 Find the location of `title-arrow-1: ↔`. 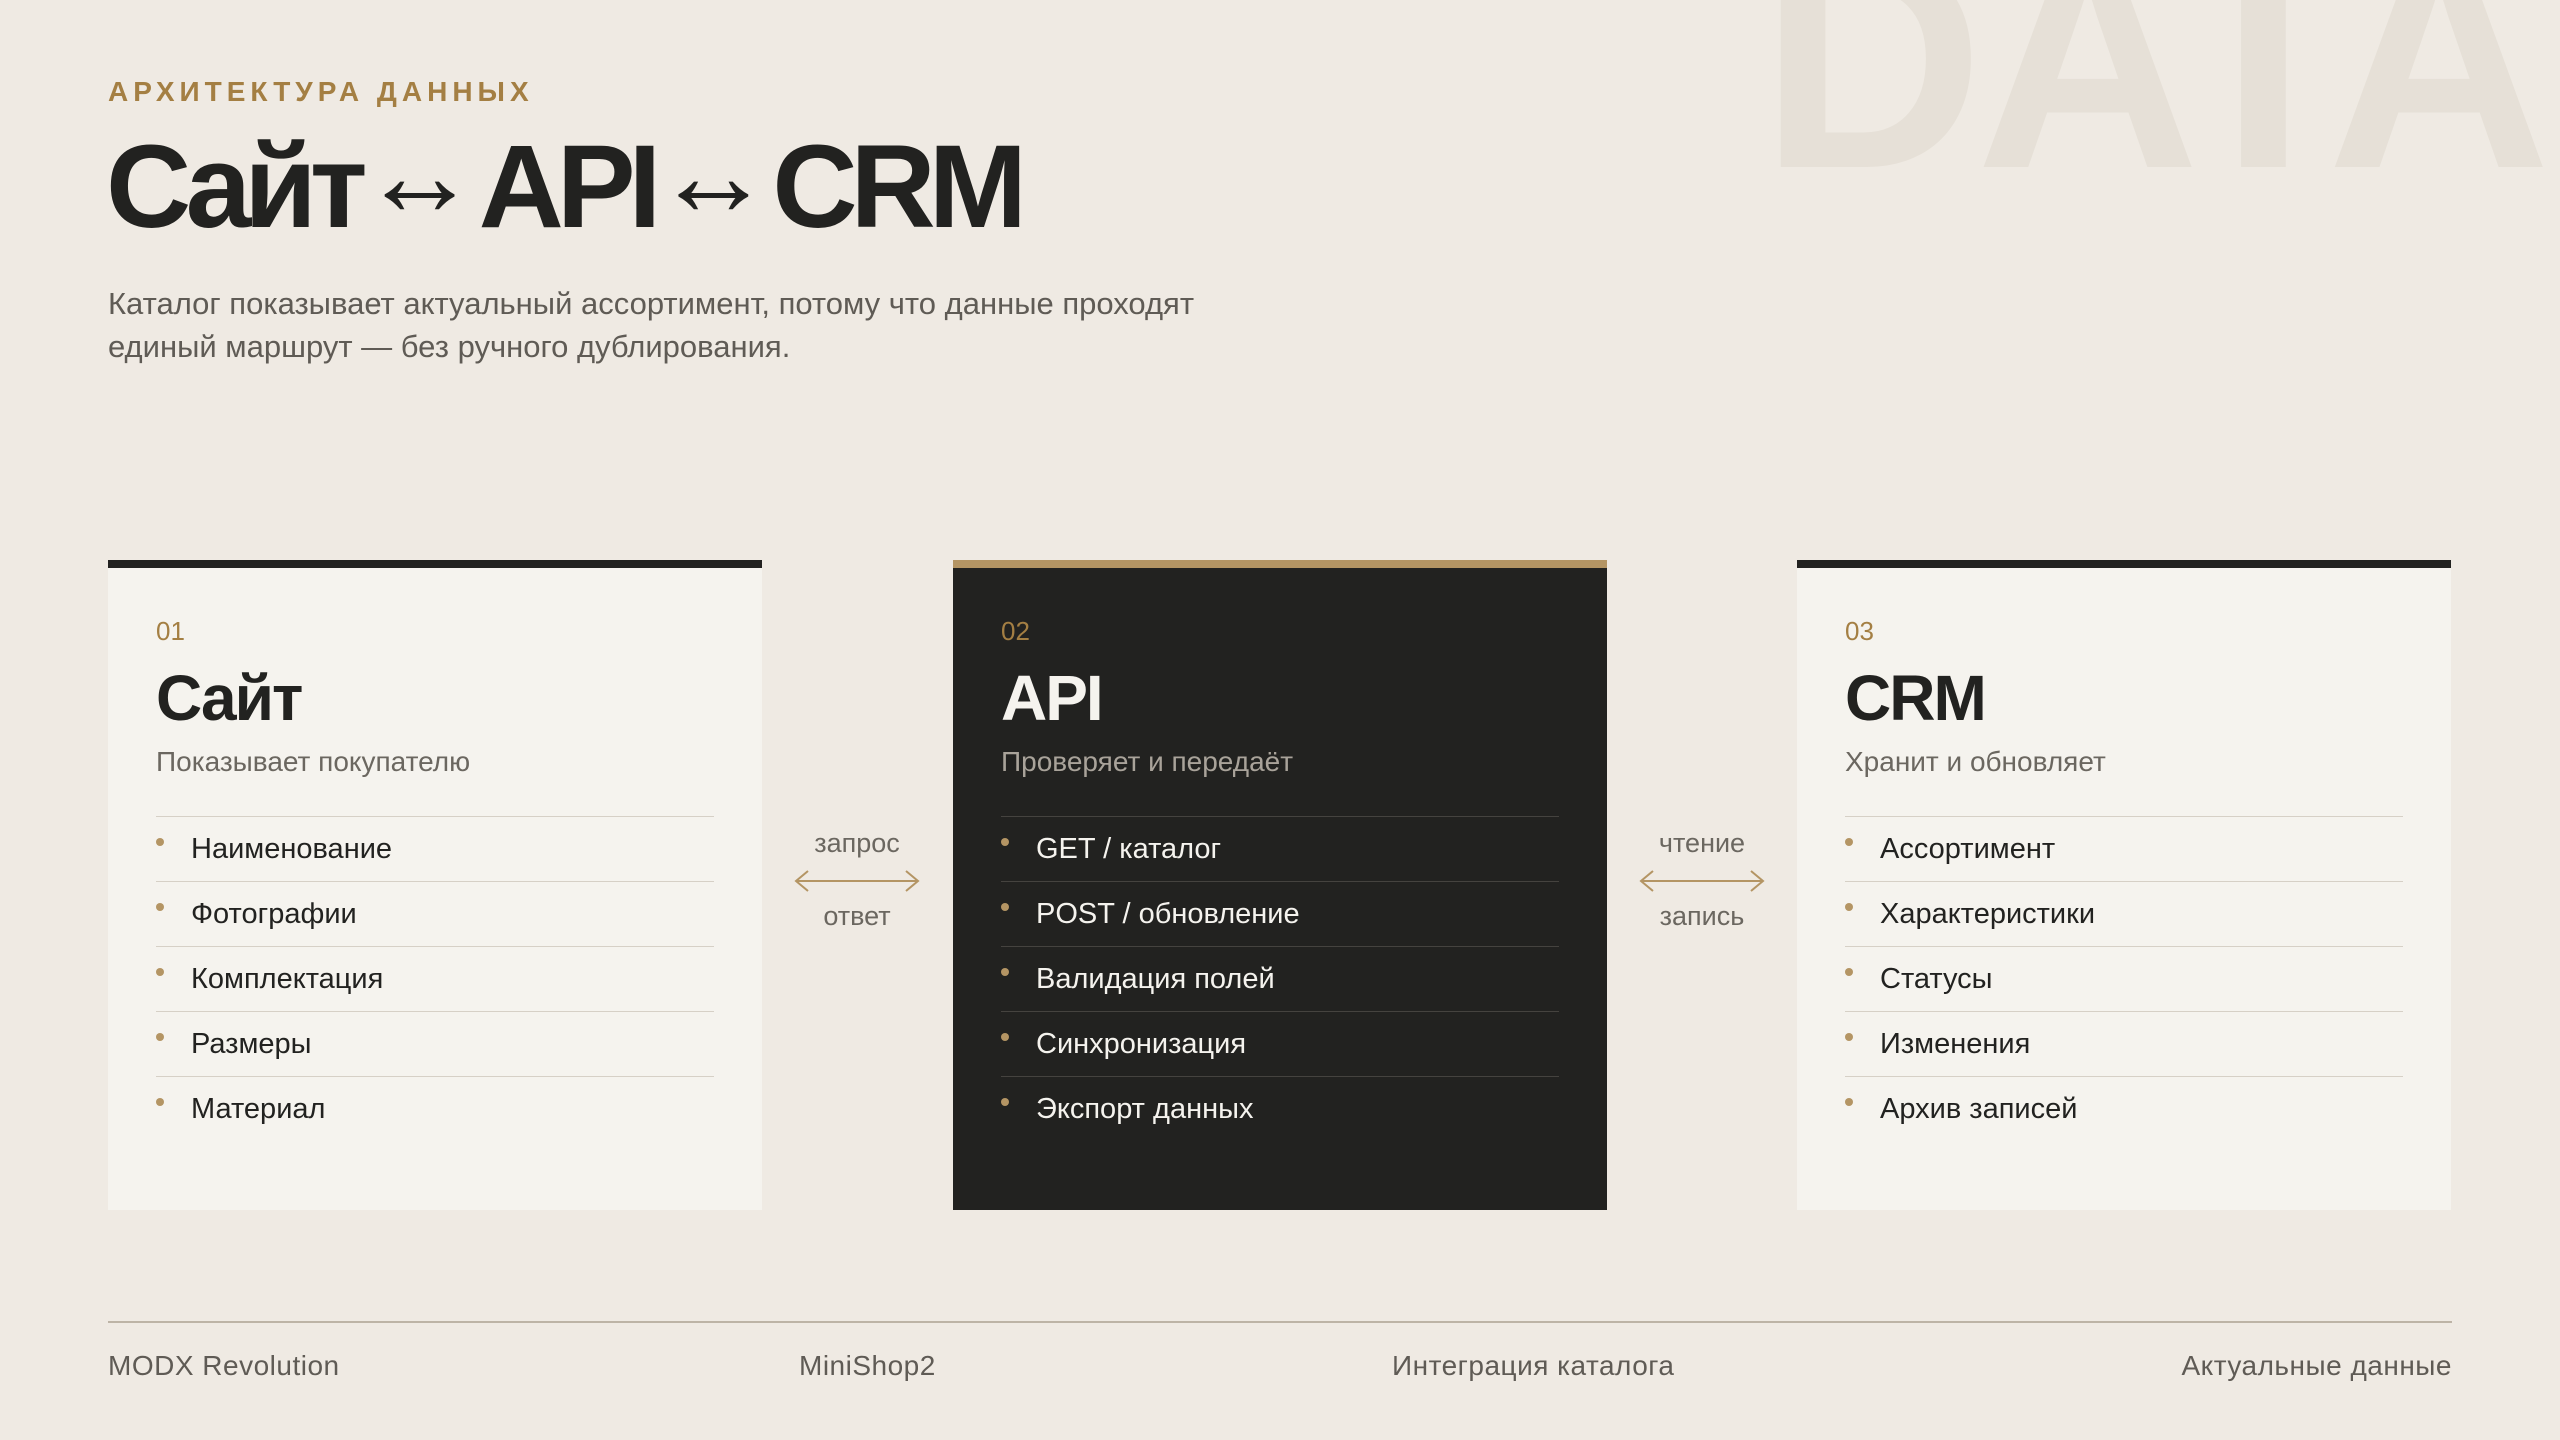

title-arrow-1: ↔ is located at coordinates (419, 175).